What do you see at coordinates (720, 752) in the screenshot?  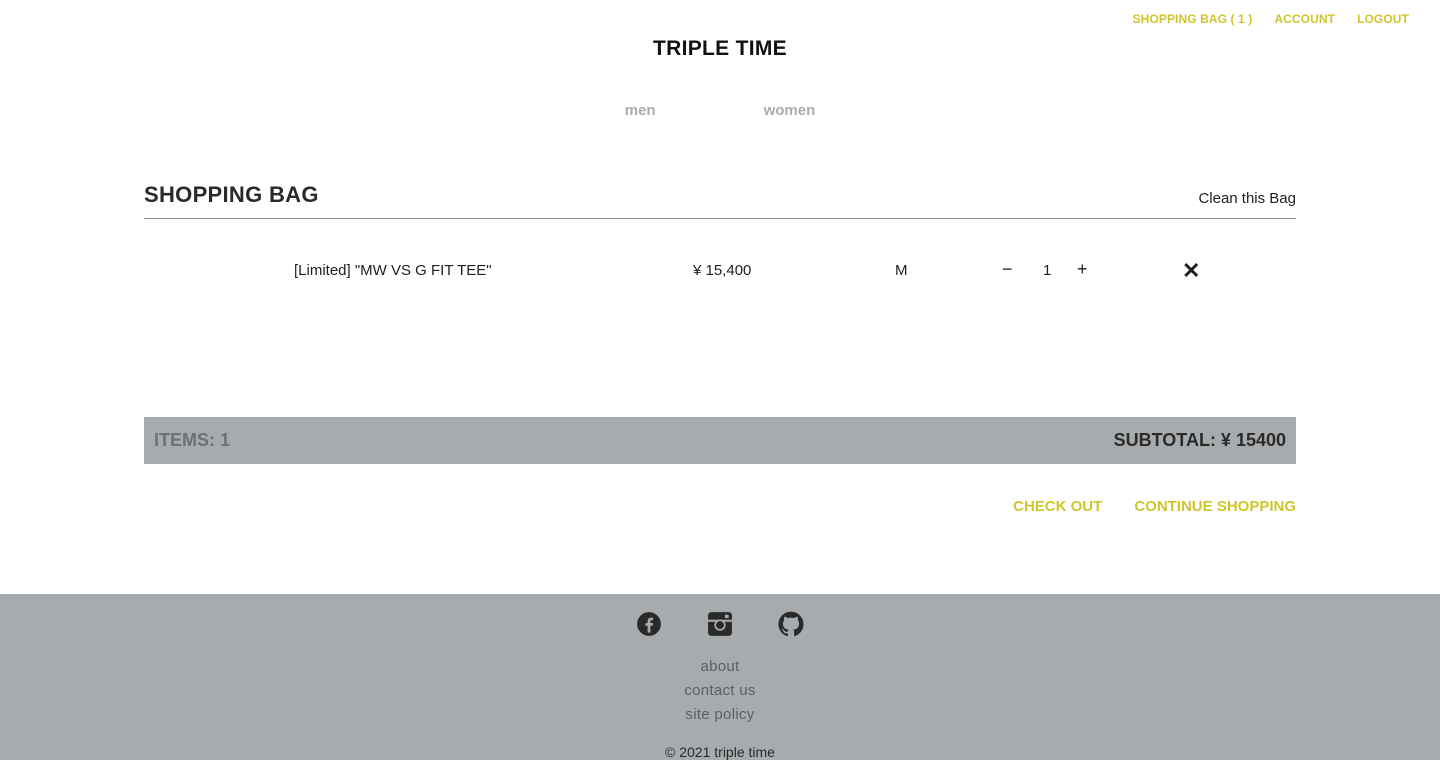 I see `copyright: © 2021 triple time` at bounding box center [720, 752].